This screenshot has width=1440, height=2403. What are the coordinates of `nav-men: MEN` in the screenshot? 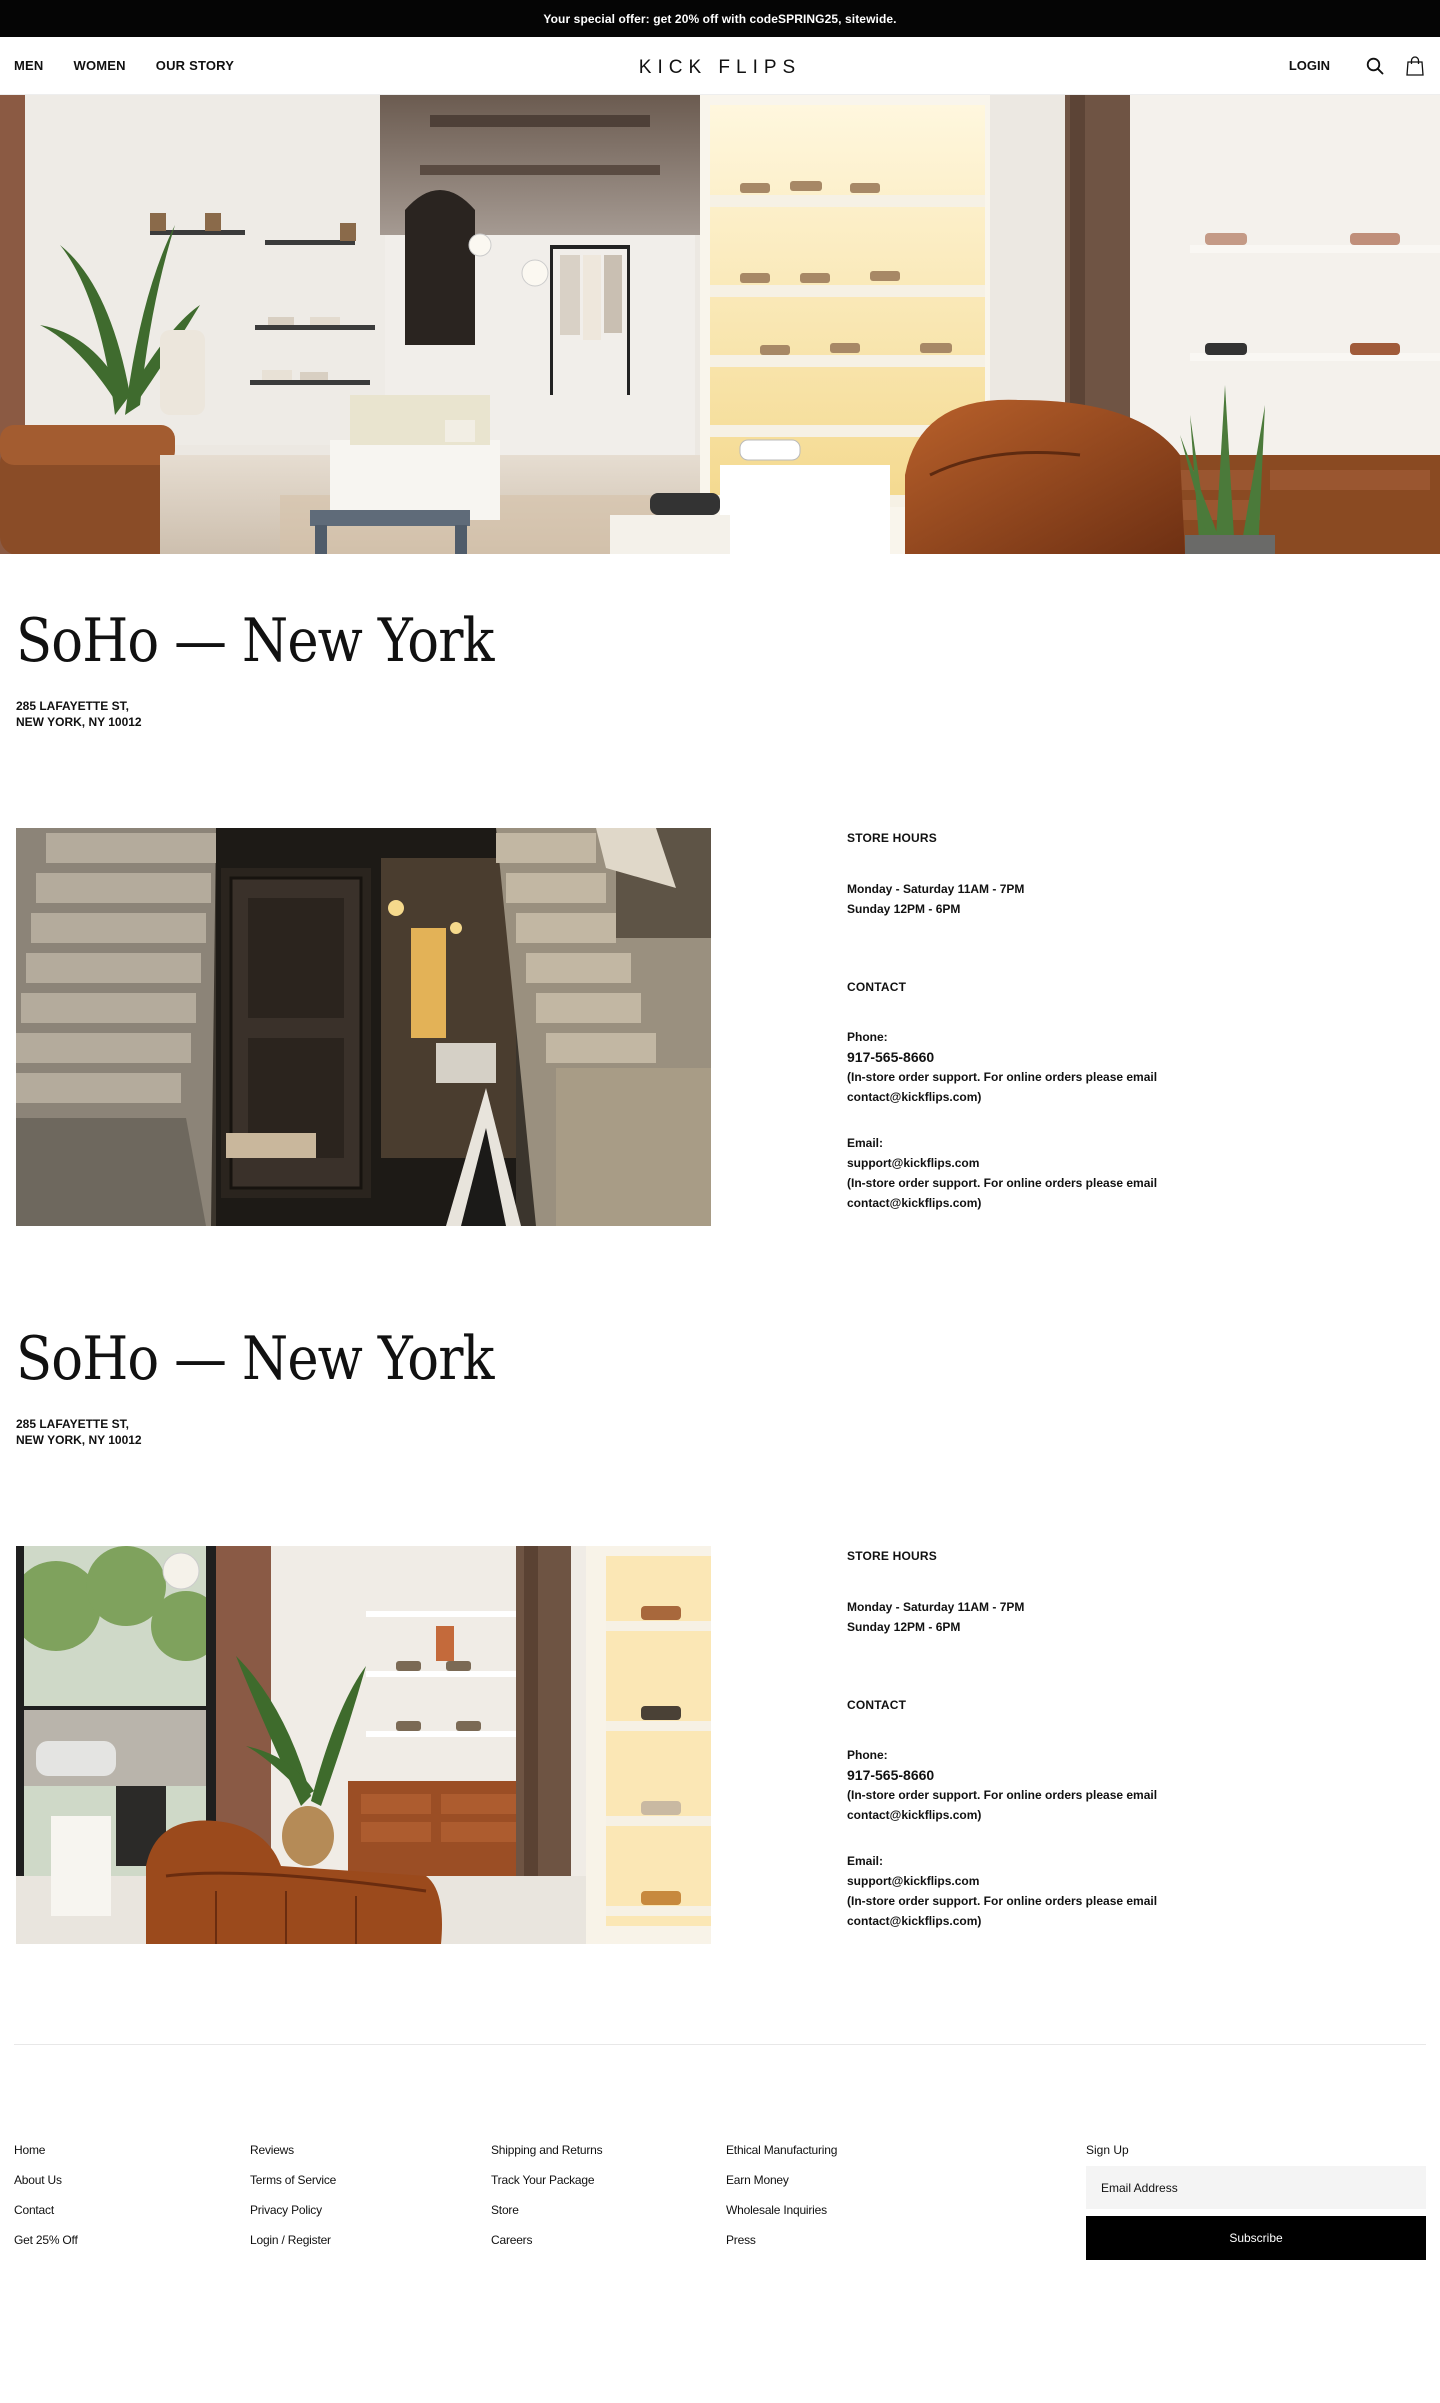 It's located at (29, 65).